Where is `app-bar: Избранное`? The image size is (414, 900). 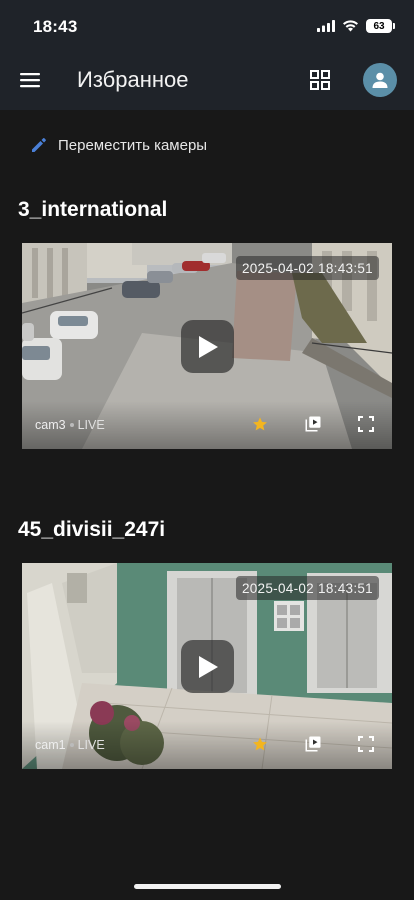 app-bar: Избранное is located at coordinates (207, 82).